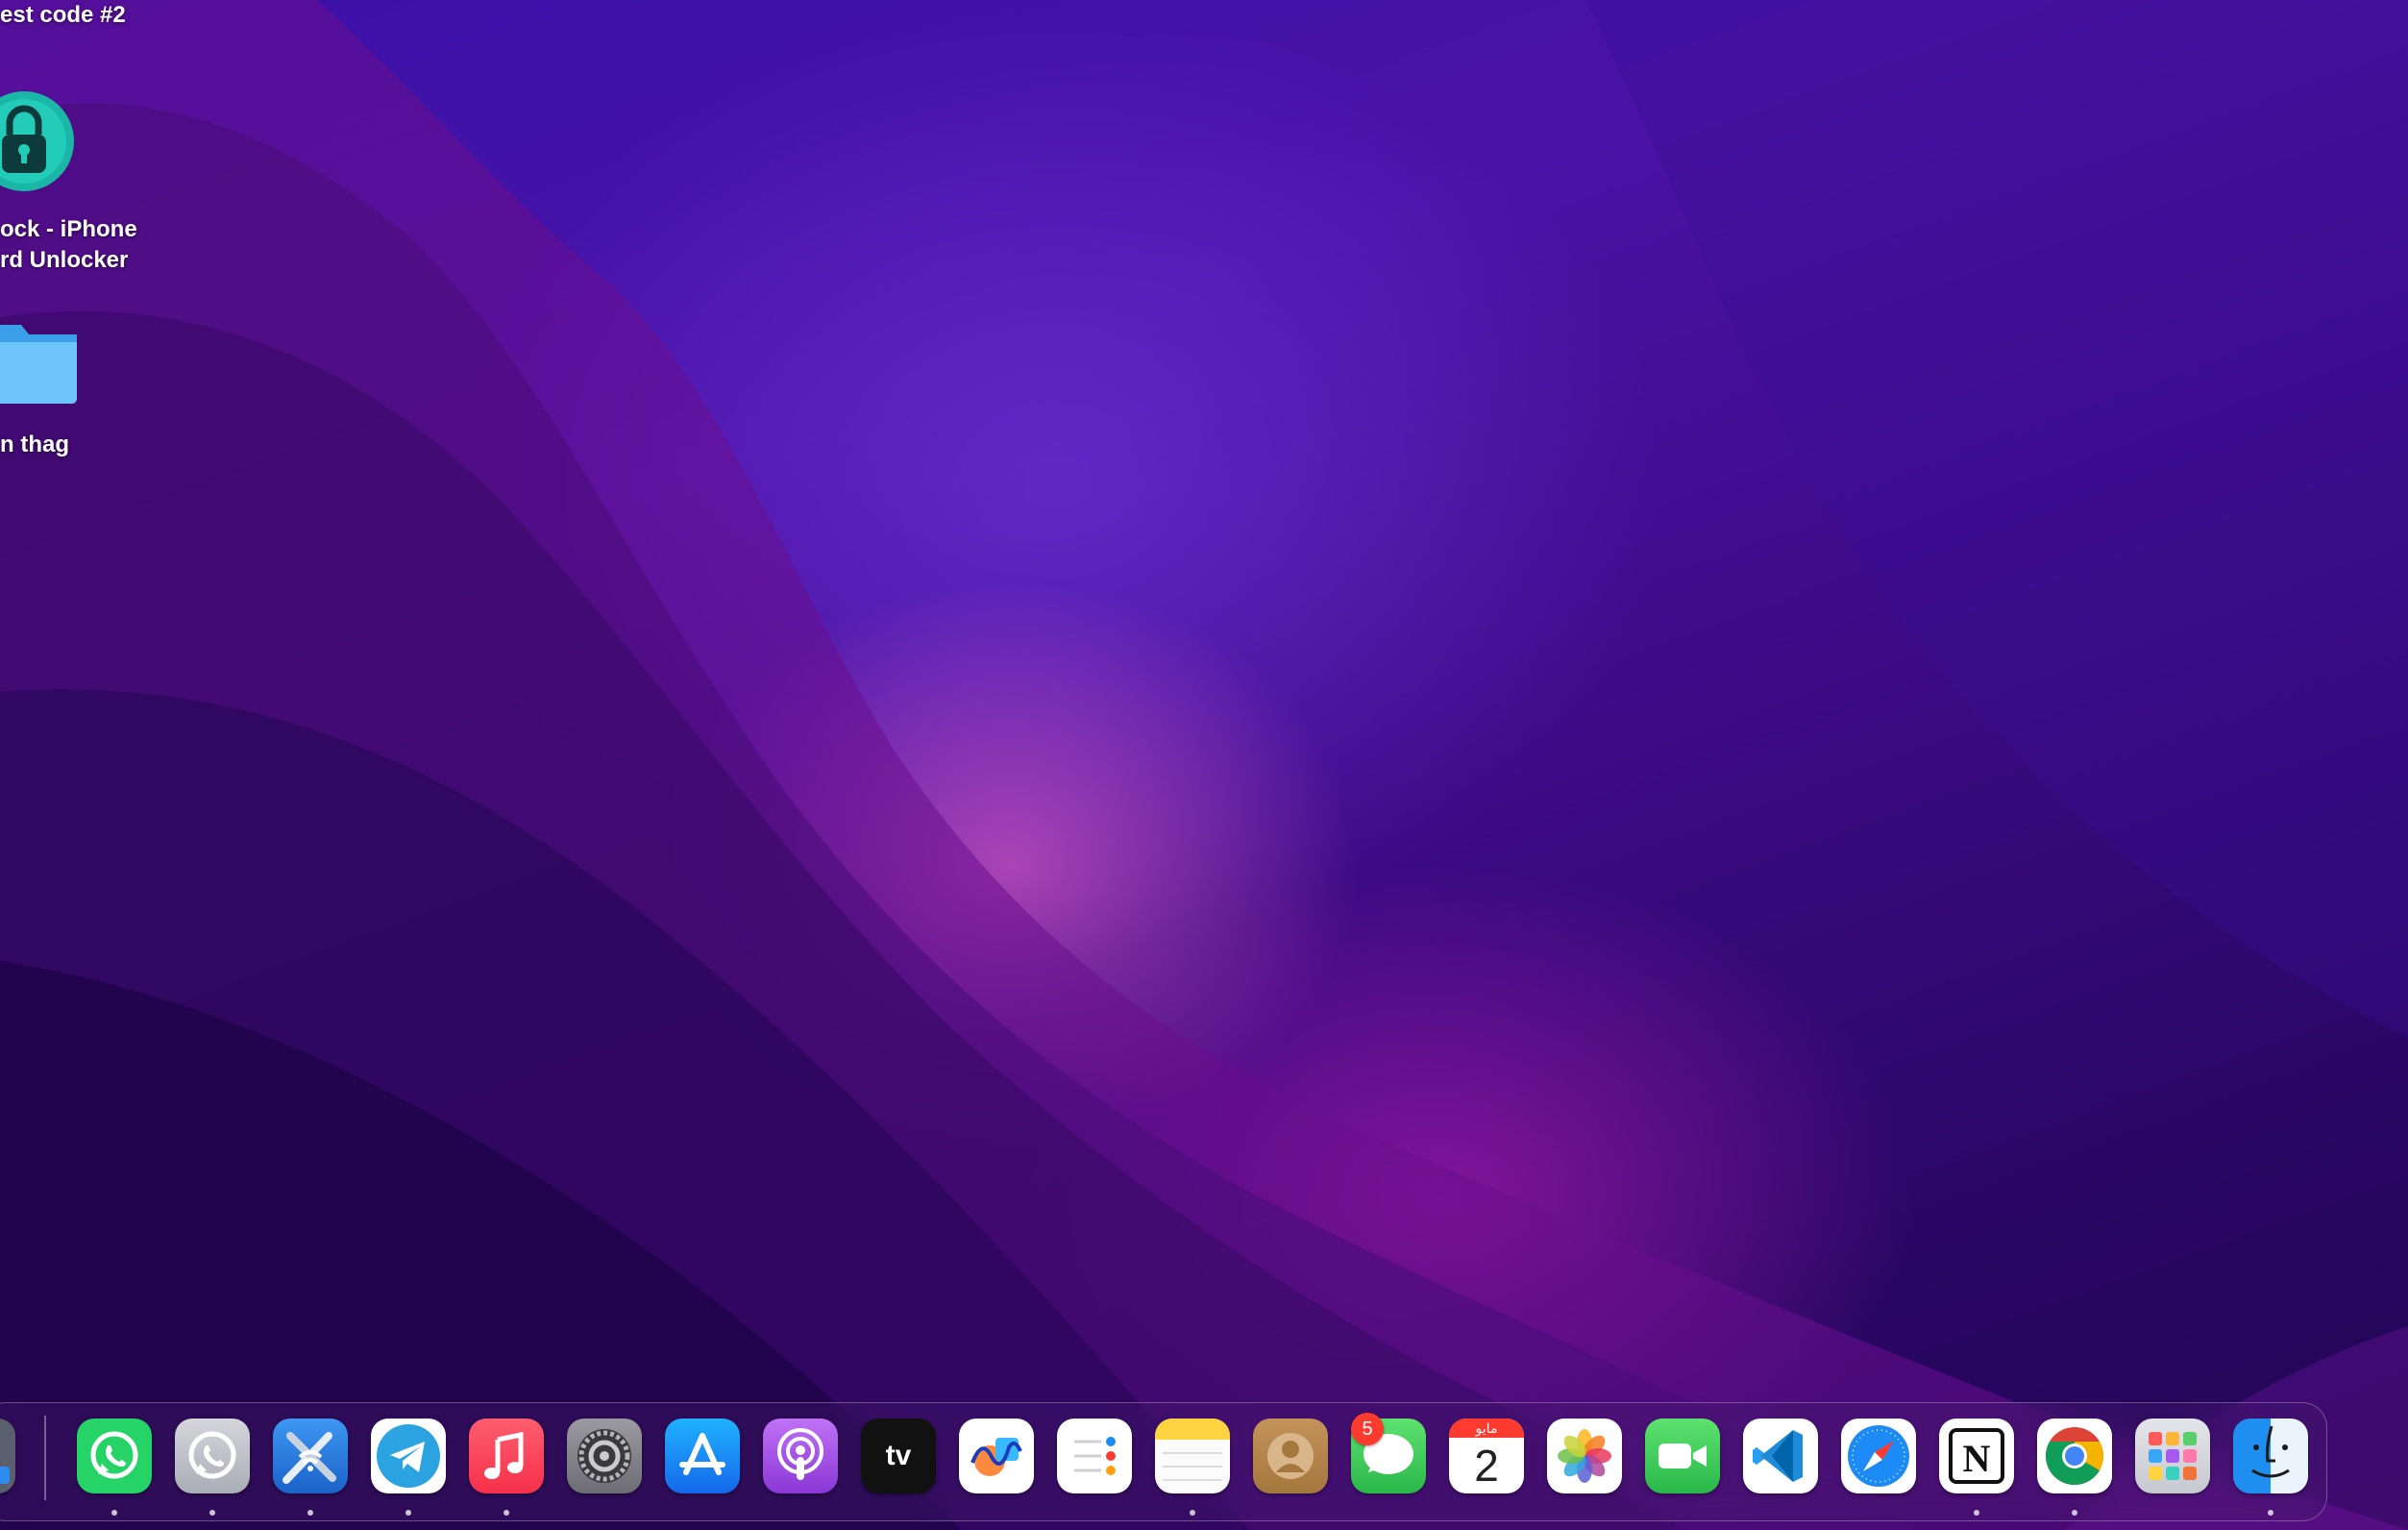 The width and height of the screenshot is (2408, 1530). I want to click on finder-icon, so click(2271, 1456).